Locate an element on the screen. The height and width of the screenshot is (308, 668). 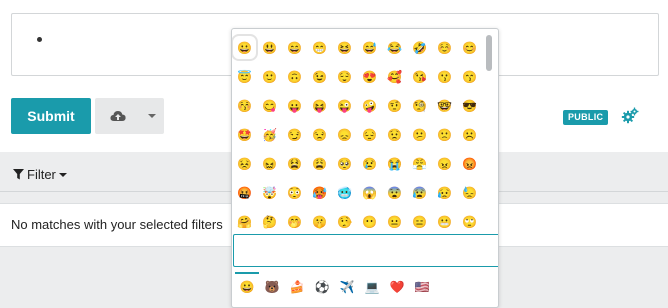
emoji-glyph: 😕 is located at coordinates (419, 134).